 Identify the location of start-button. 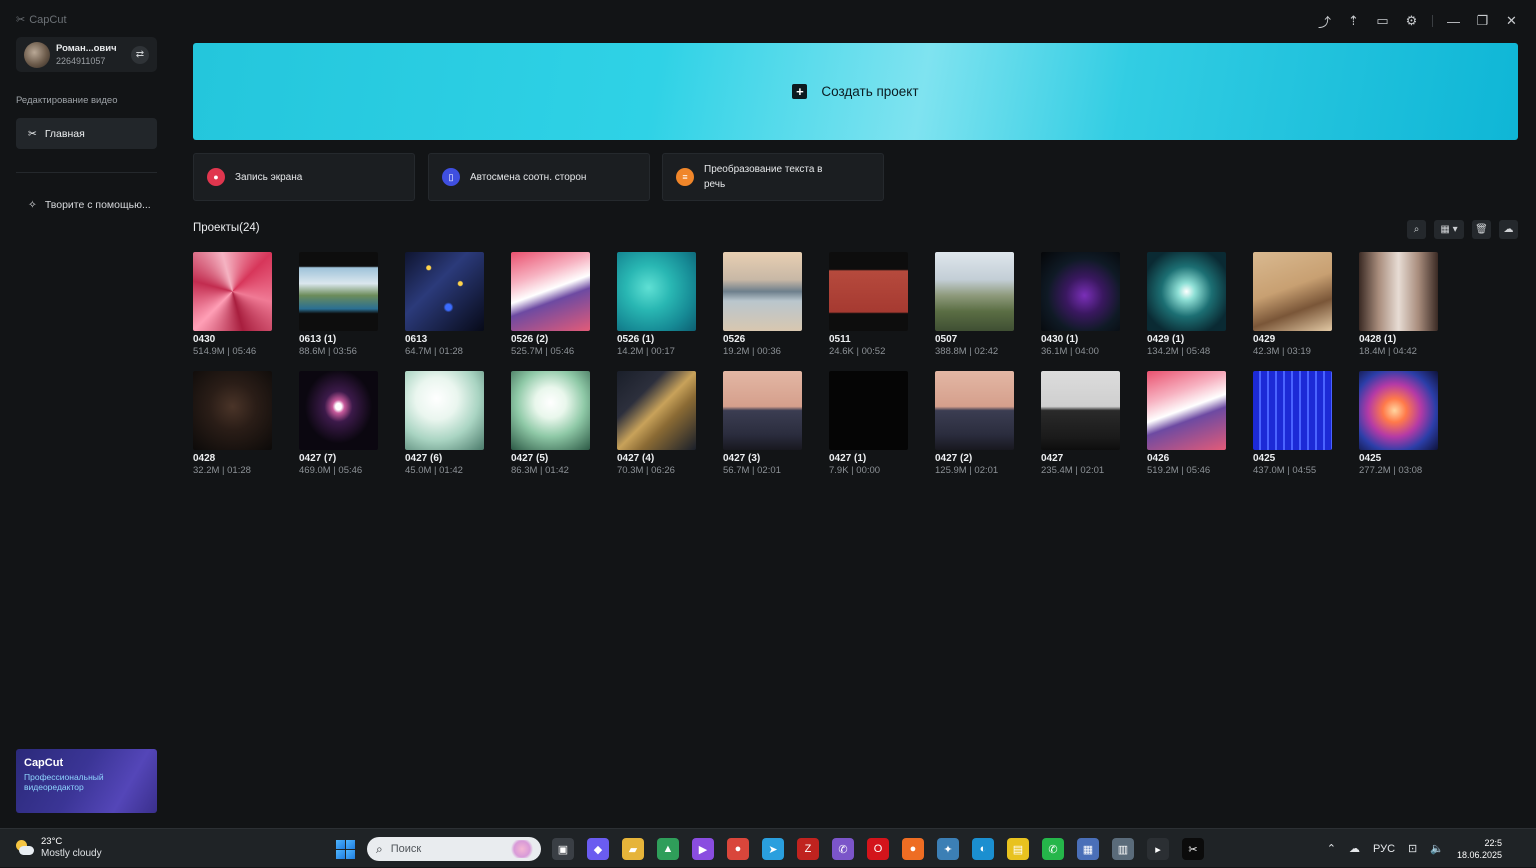
(345, 849).